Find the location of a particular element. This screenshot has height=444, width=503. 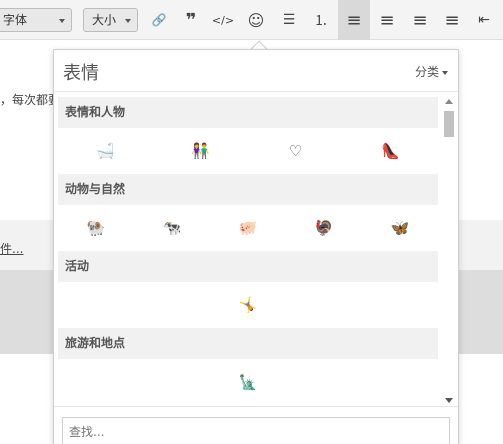

emoji-row: 🤸 is located at coordinates (248, 305).